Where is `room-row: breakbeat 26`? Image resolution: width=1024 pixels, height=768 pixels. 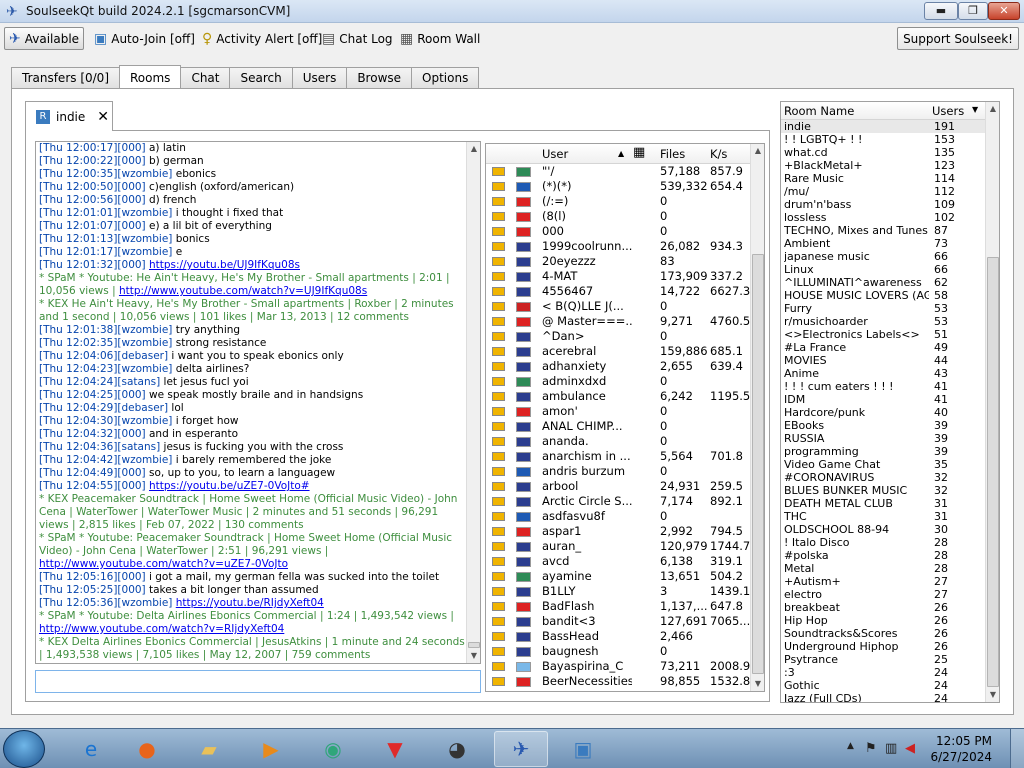 room-row: breakbeat 26 is located at coordinates (883, 607).